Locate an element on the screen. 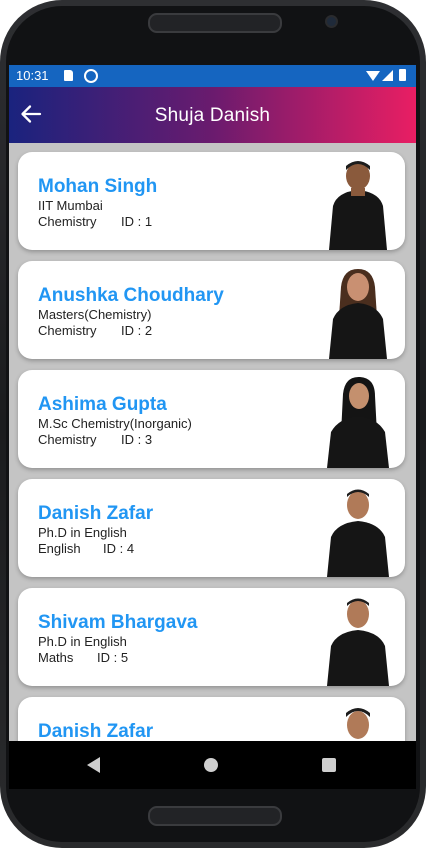  earpiece-speaker is located at coordinates (215, 23).